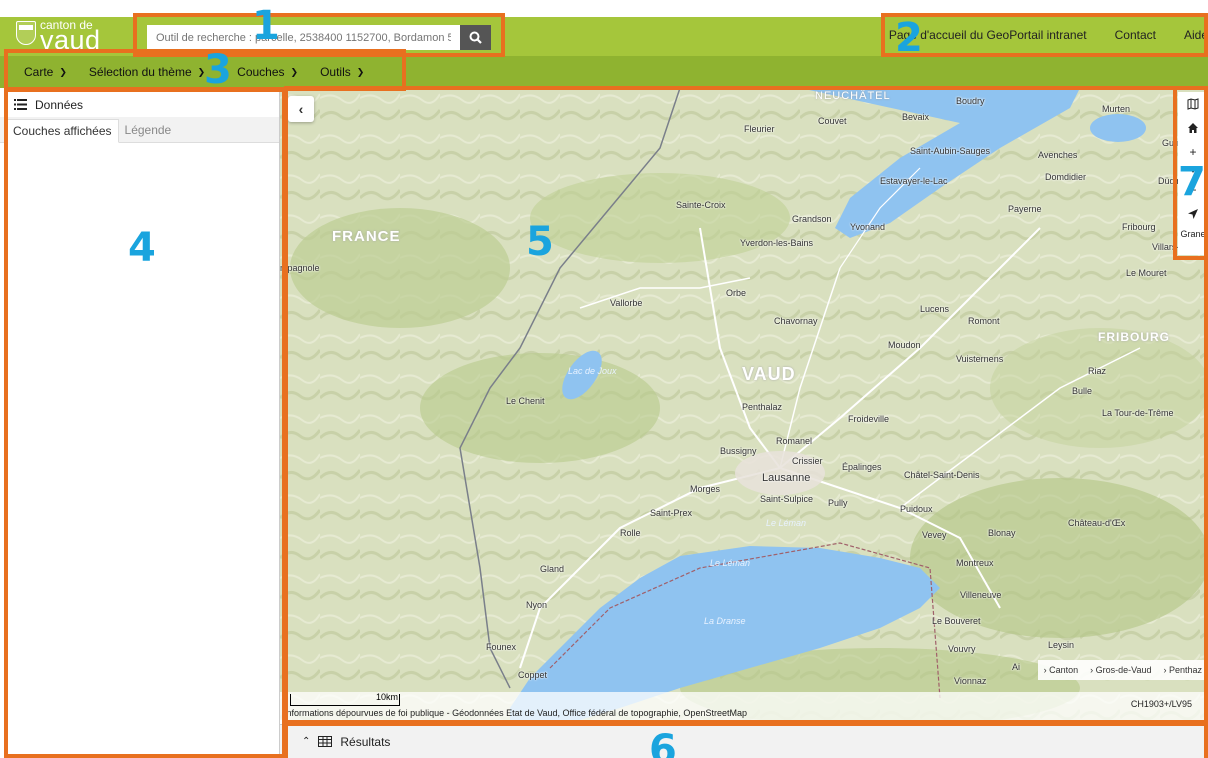  I want to click on map-label-aigle: Ai, so click(1016, 667).